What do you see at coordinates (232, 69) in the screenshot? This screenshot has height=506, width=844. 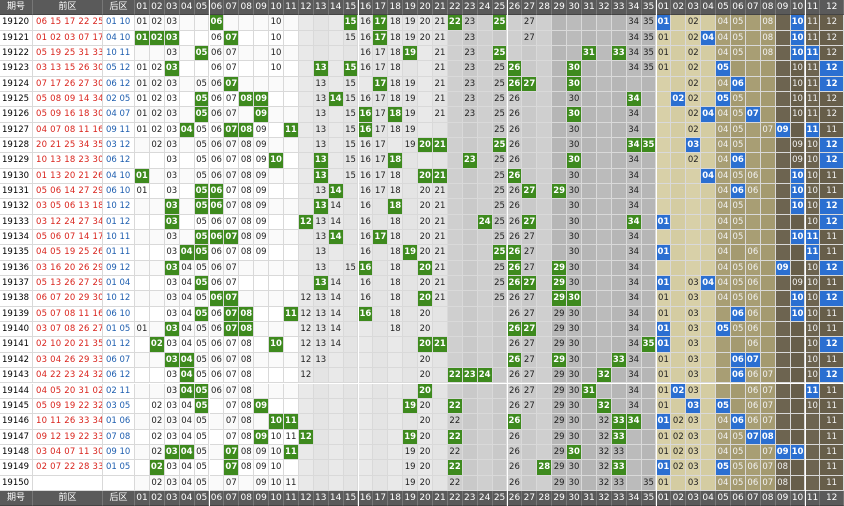 I see `front-cell: 07` at bounding box center [232, 69].